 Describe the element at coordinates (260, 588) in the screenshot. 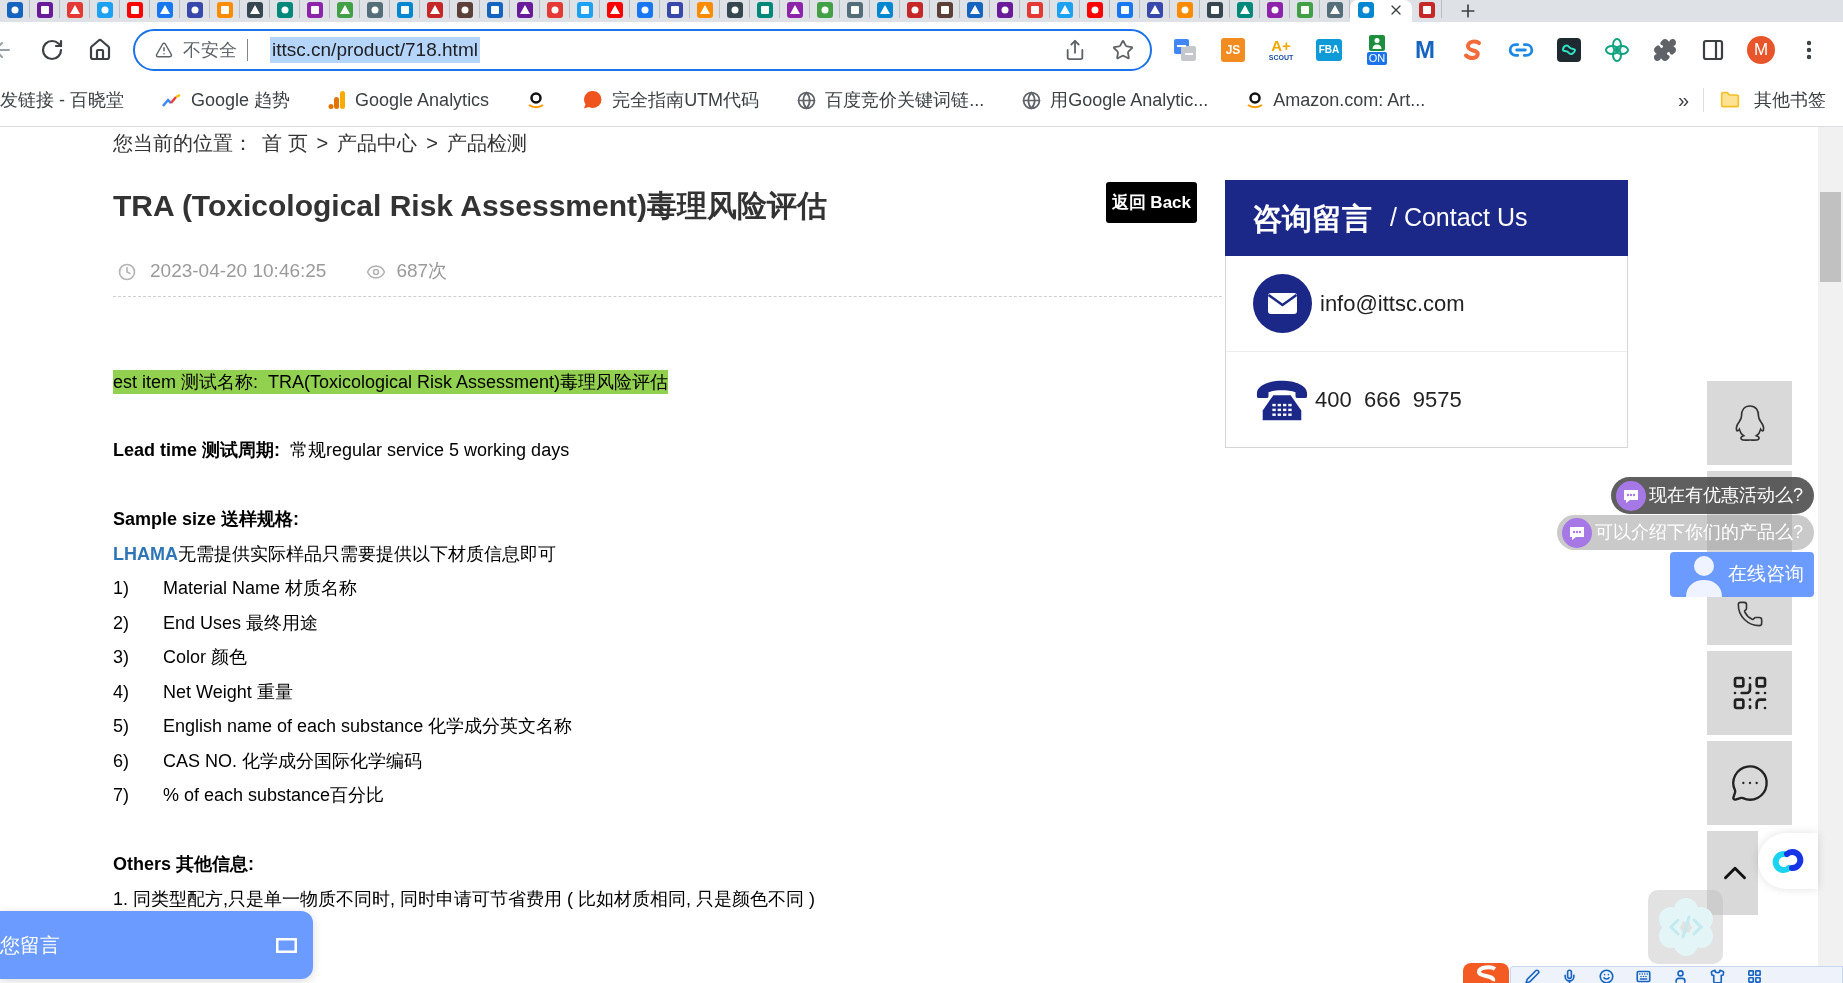

I see `list-item-text: Material Name 材质名称` at that location.